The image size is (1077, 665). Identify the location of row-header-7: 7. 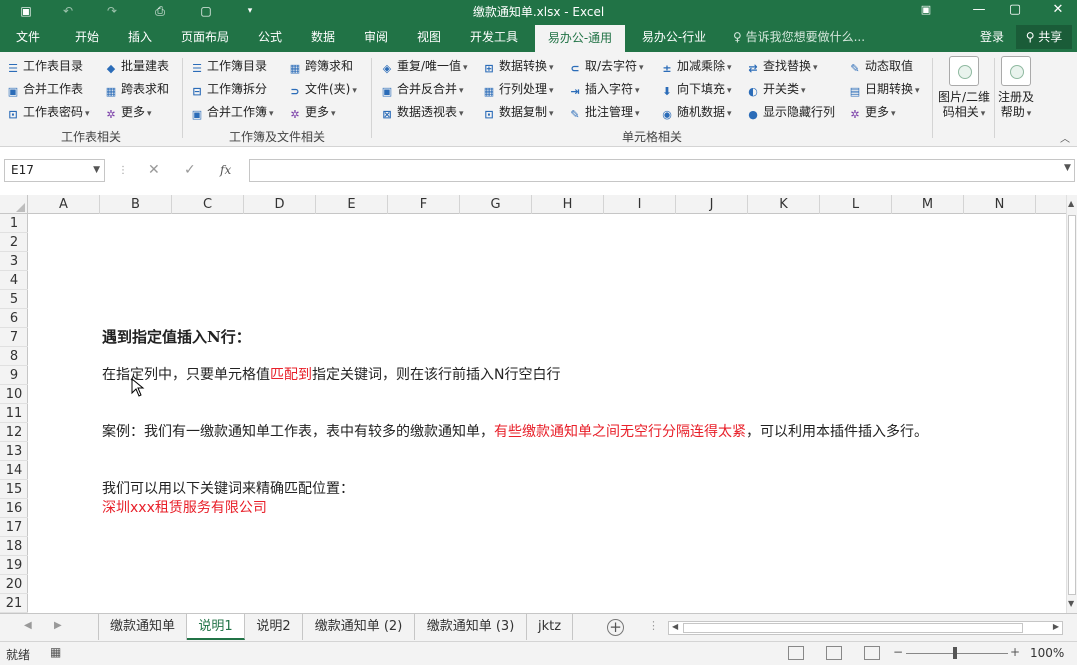
(14, 337).